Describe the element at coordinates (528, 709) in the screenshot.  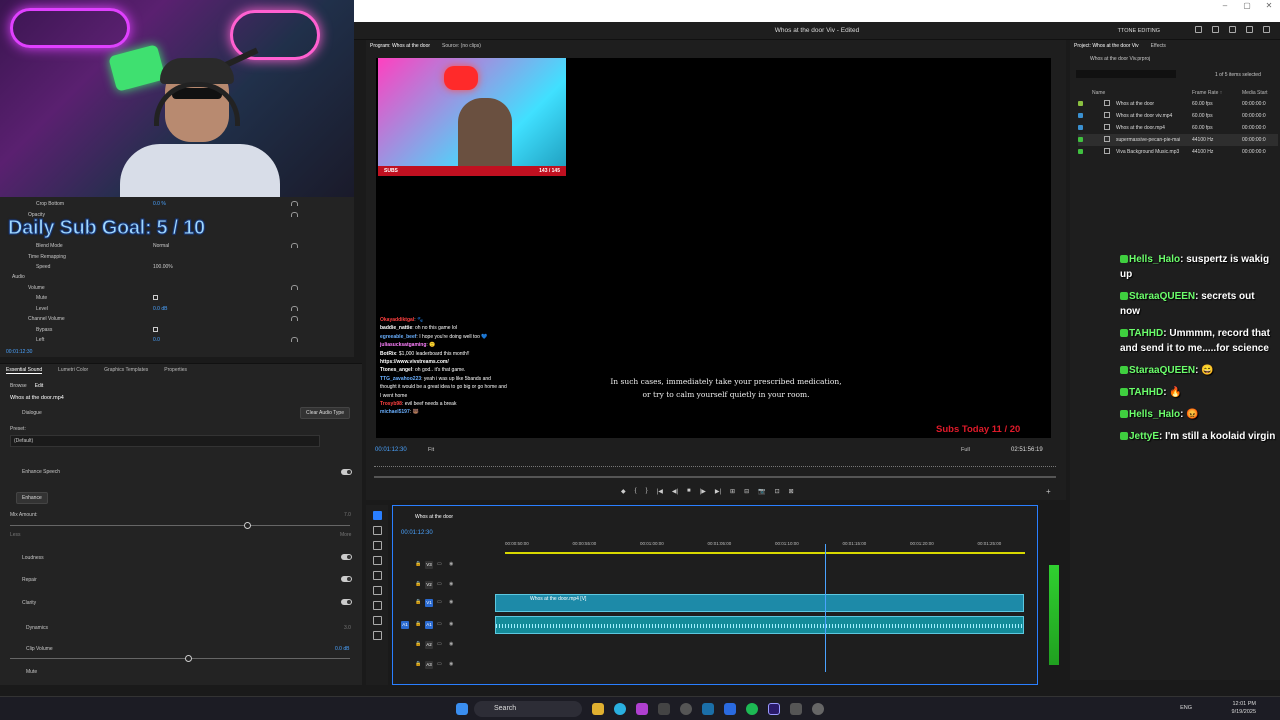
I see `taskbar-search: Search` at that location.